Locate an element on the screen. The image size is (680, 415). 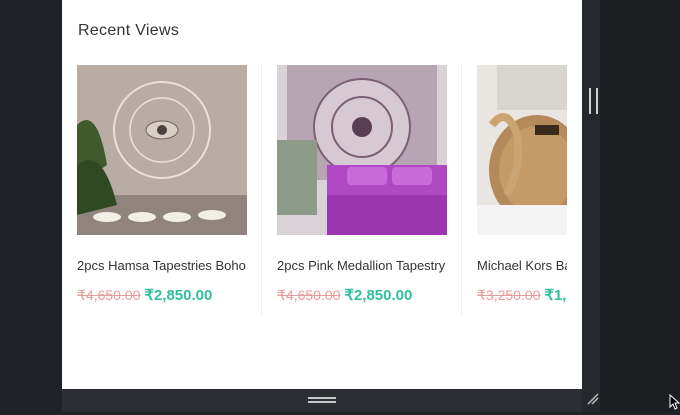
vertical-resize-grip is located at coordinates (593, 101).